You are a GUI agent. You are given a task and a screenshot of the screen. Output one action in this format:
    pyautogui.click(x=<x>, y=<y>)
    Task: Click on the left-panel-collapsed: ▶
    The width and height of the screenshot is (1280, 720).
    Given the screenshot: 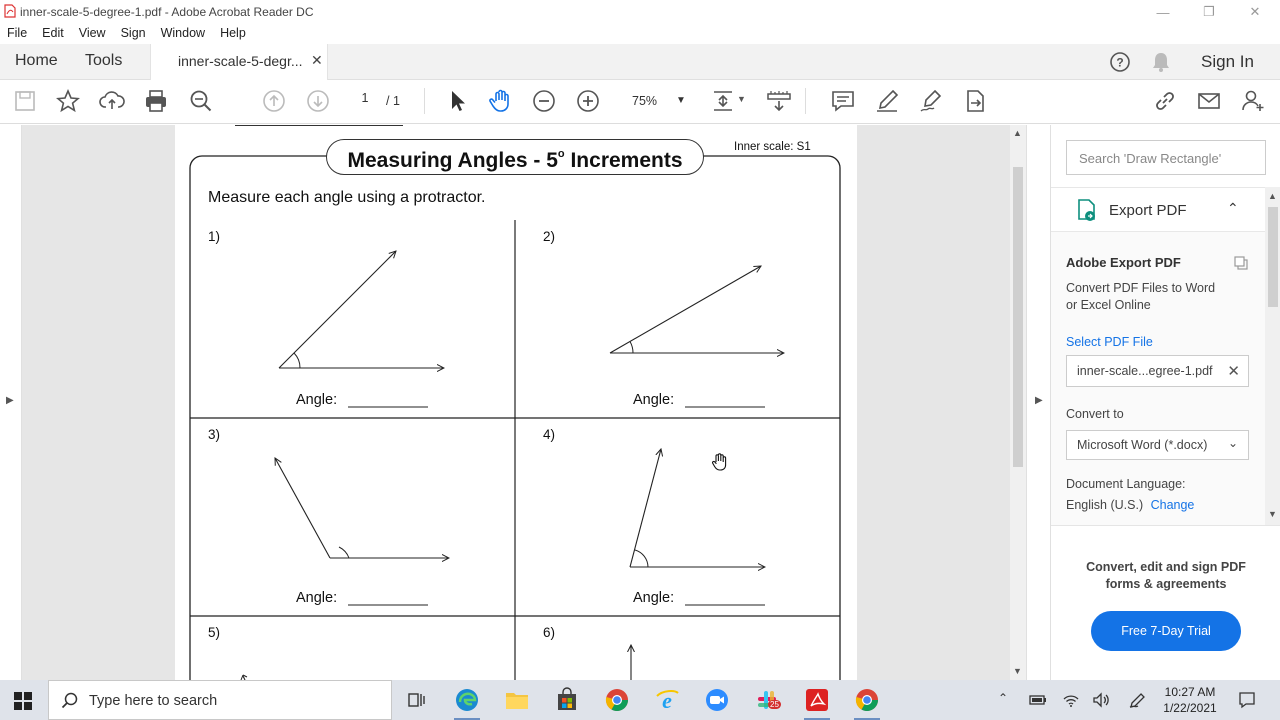 What is the action you would take?
    pyautogui.click(x=11, y=402)
    